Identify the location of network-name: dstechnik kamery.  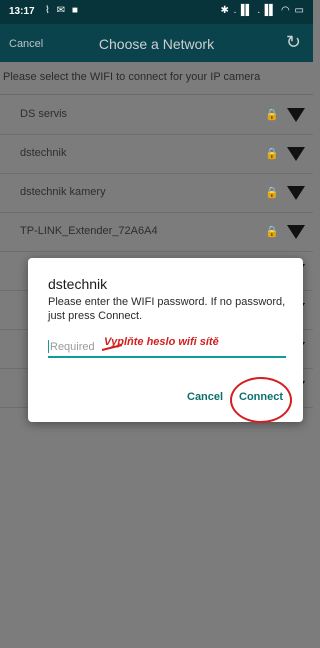
(63, 192).